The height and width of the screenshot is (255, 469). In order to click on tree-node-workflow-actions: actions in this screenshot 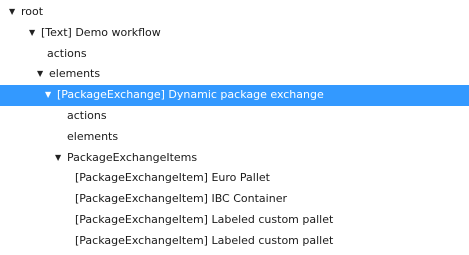, I will do `click(234, 54)`.